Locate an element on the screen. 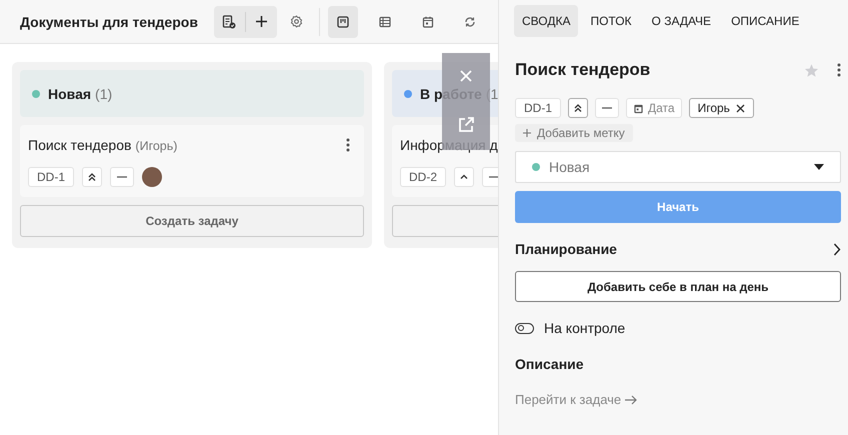  planning-heading: Планирование is located at coordinates (566, 249).